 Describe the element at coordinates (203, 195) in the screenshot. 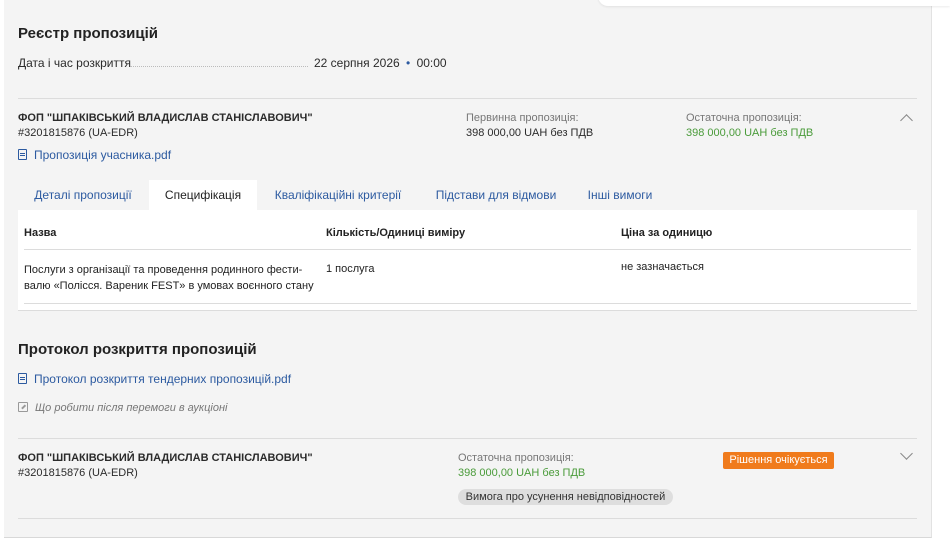

I see `tab-specification: Специфікація` at that location.